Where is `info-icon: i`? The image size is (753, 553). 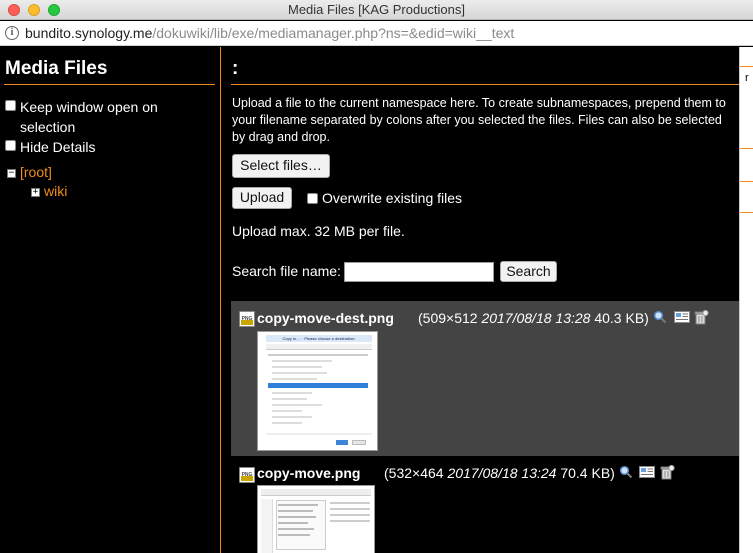
info-icon: i is located at coordinates (12, 33).